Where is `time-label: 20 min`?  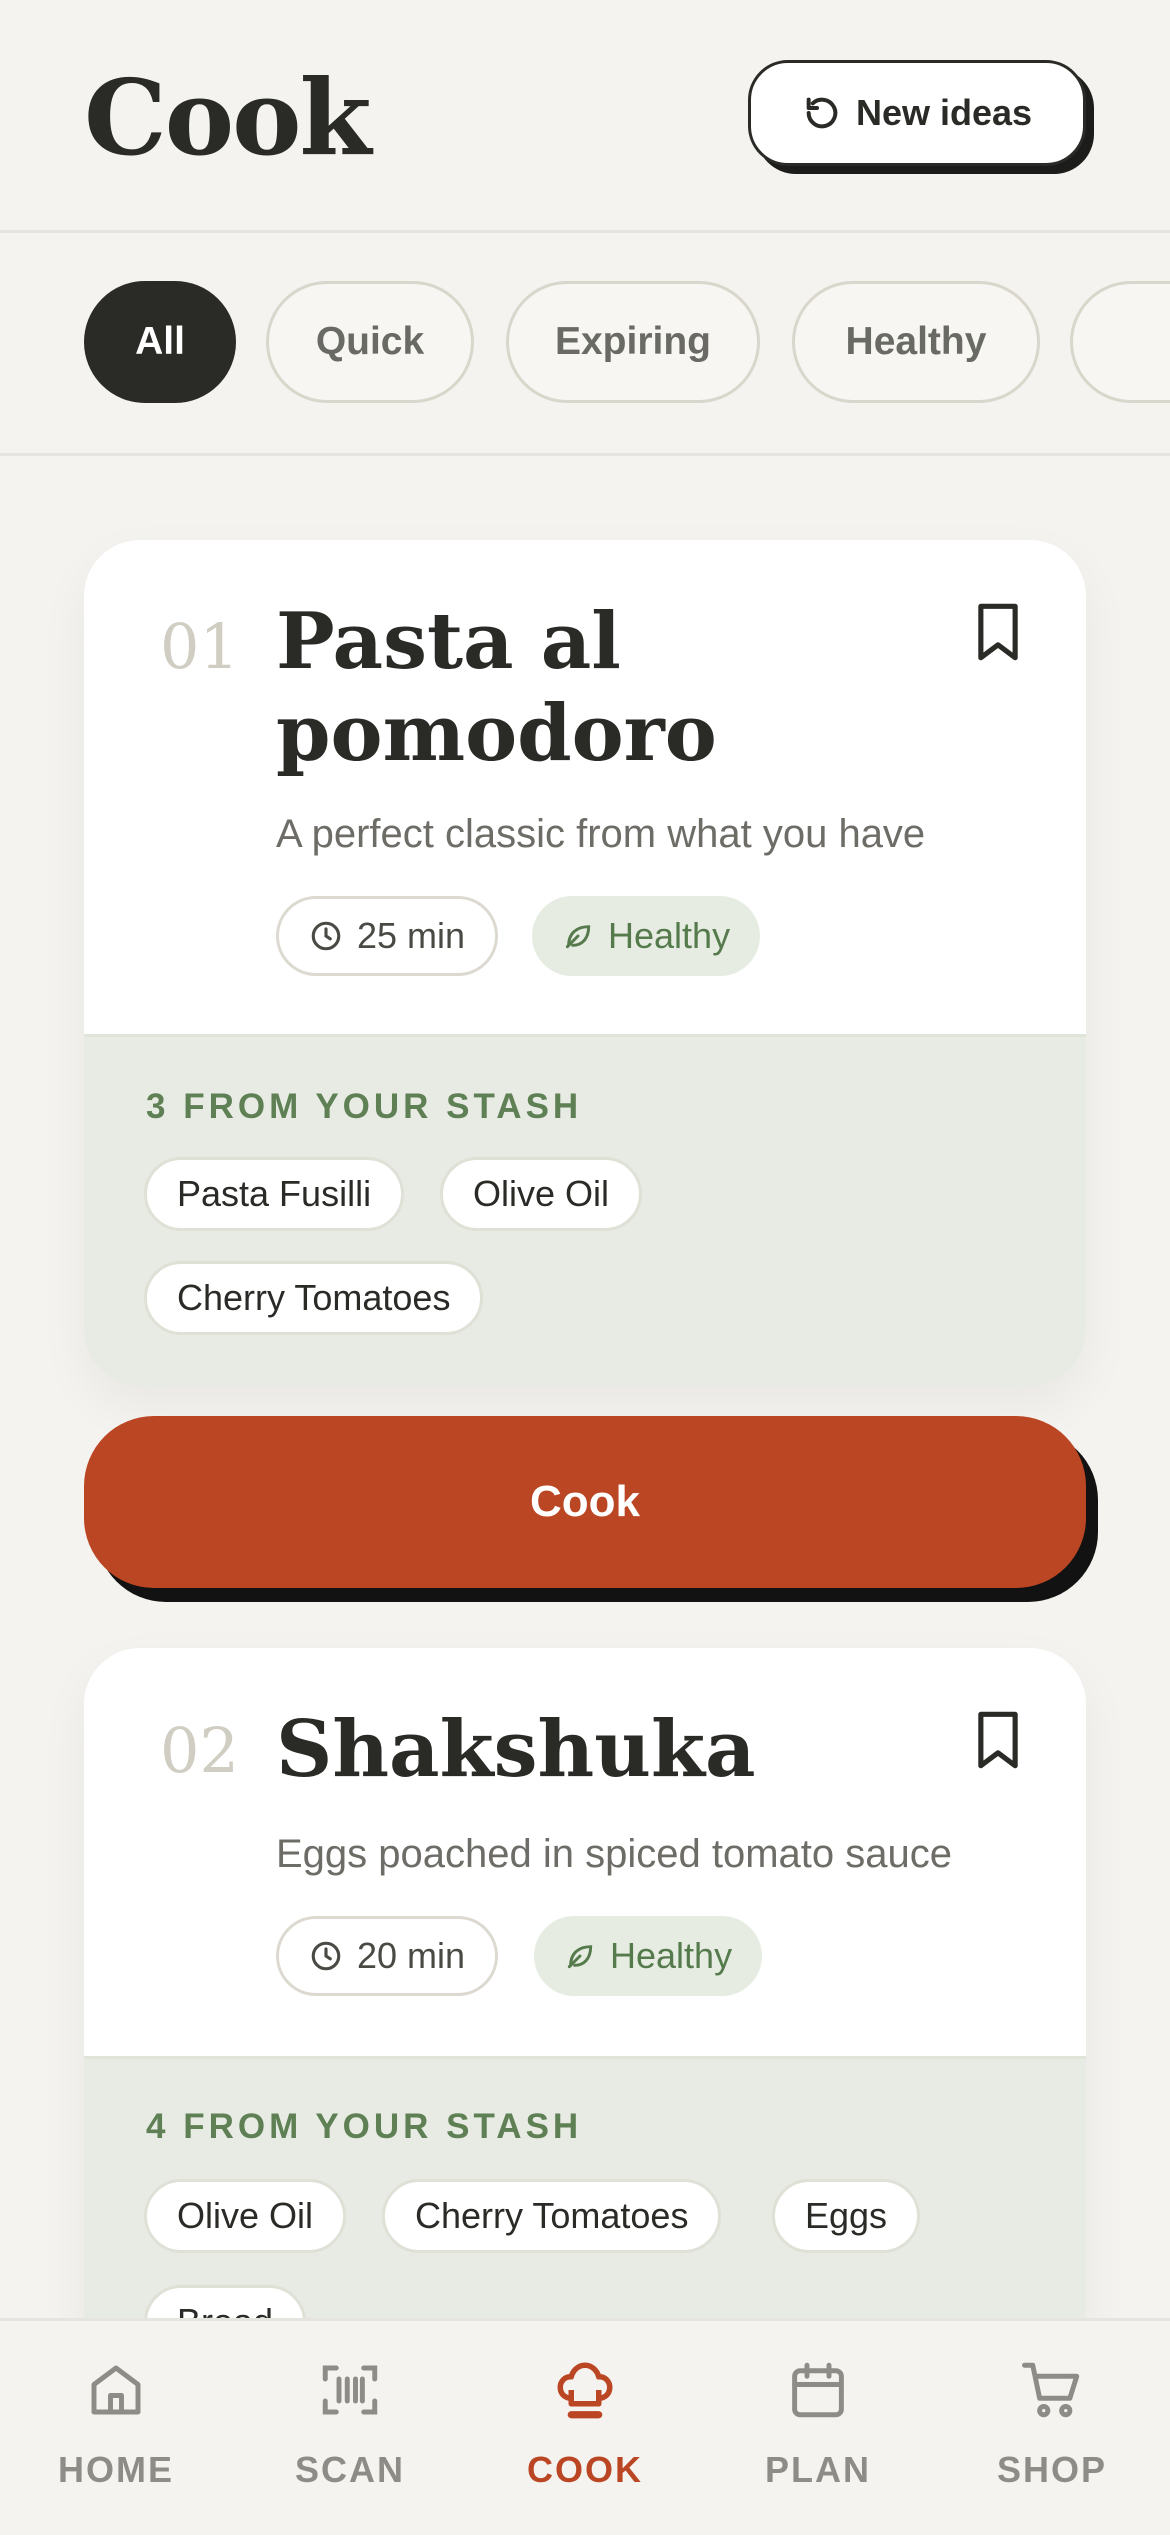 time-label: 20 min is located at coordinates (411, 1955).